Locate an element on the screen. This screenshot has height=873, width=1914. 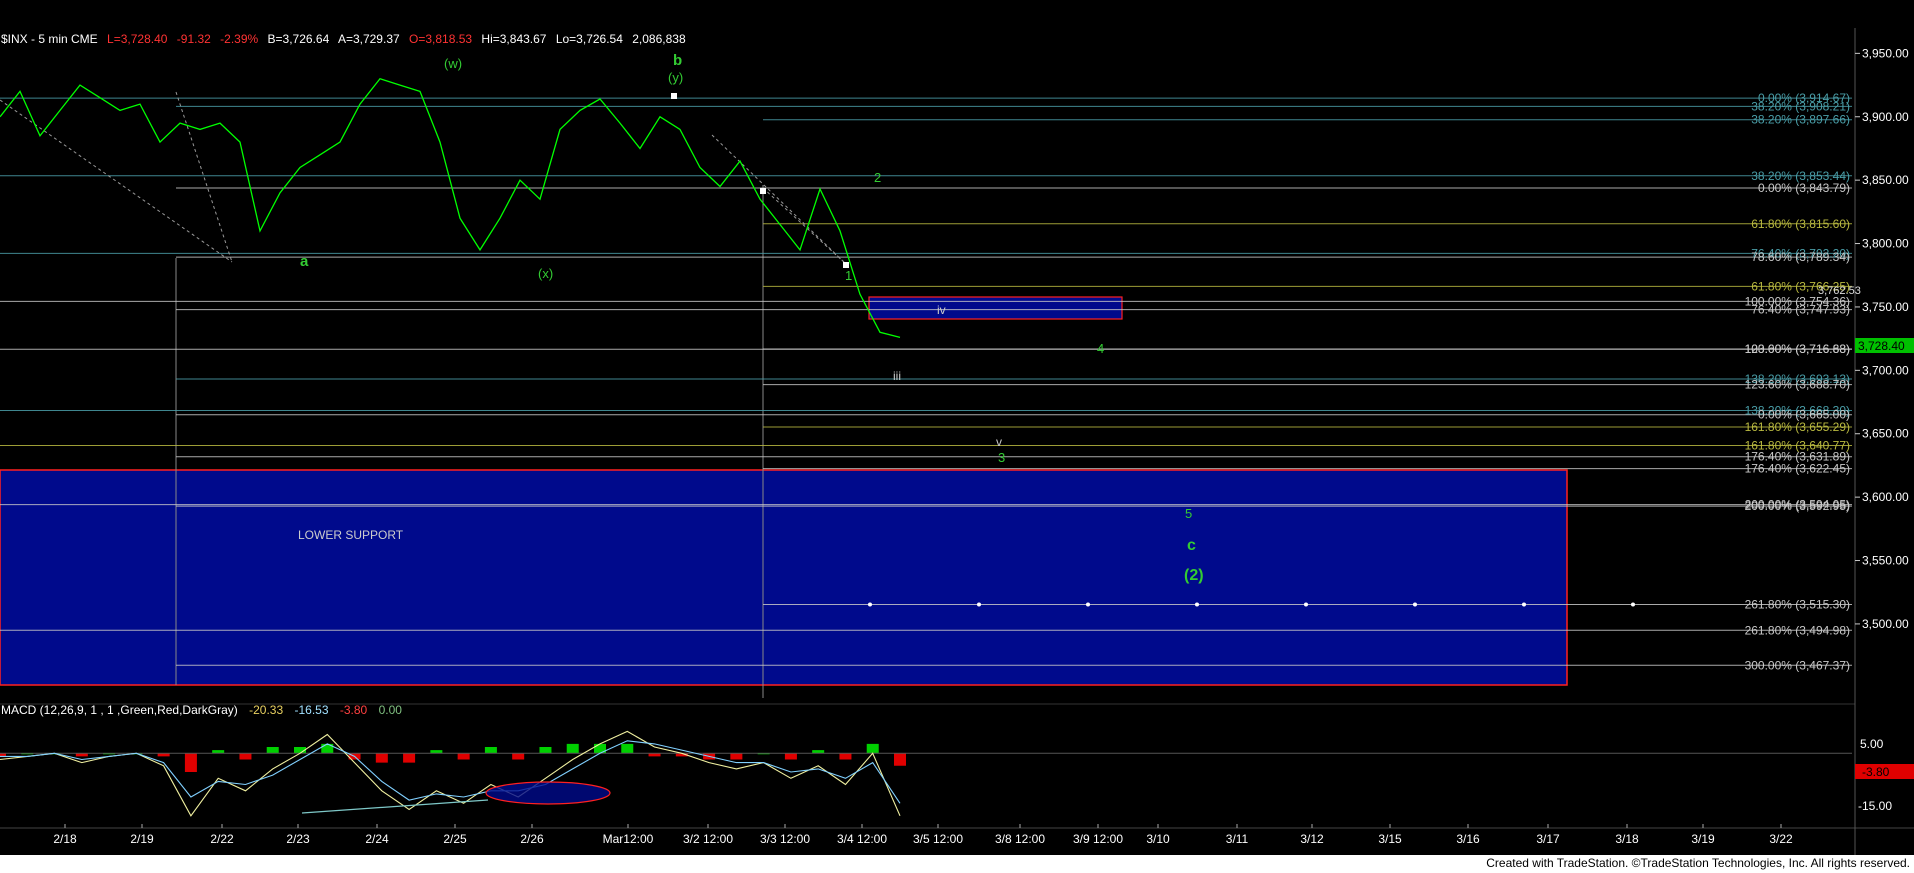
fib-label: 0.00% (3,843.79) is located at coordinates (1804, 188).